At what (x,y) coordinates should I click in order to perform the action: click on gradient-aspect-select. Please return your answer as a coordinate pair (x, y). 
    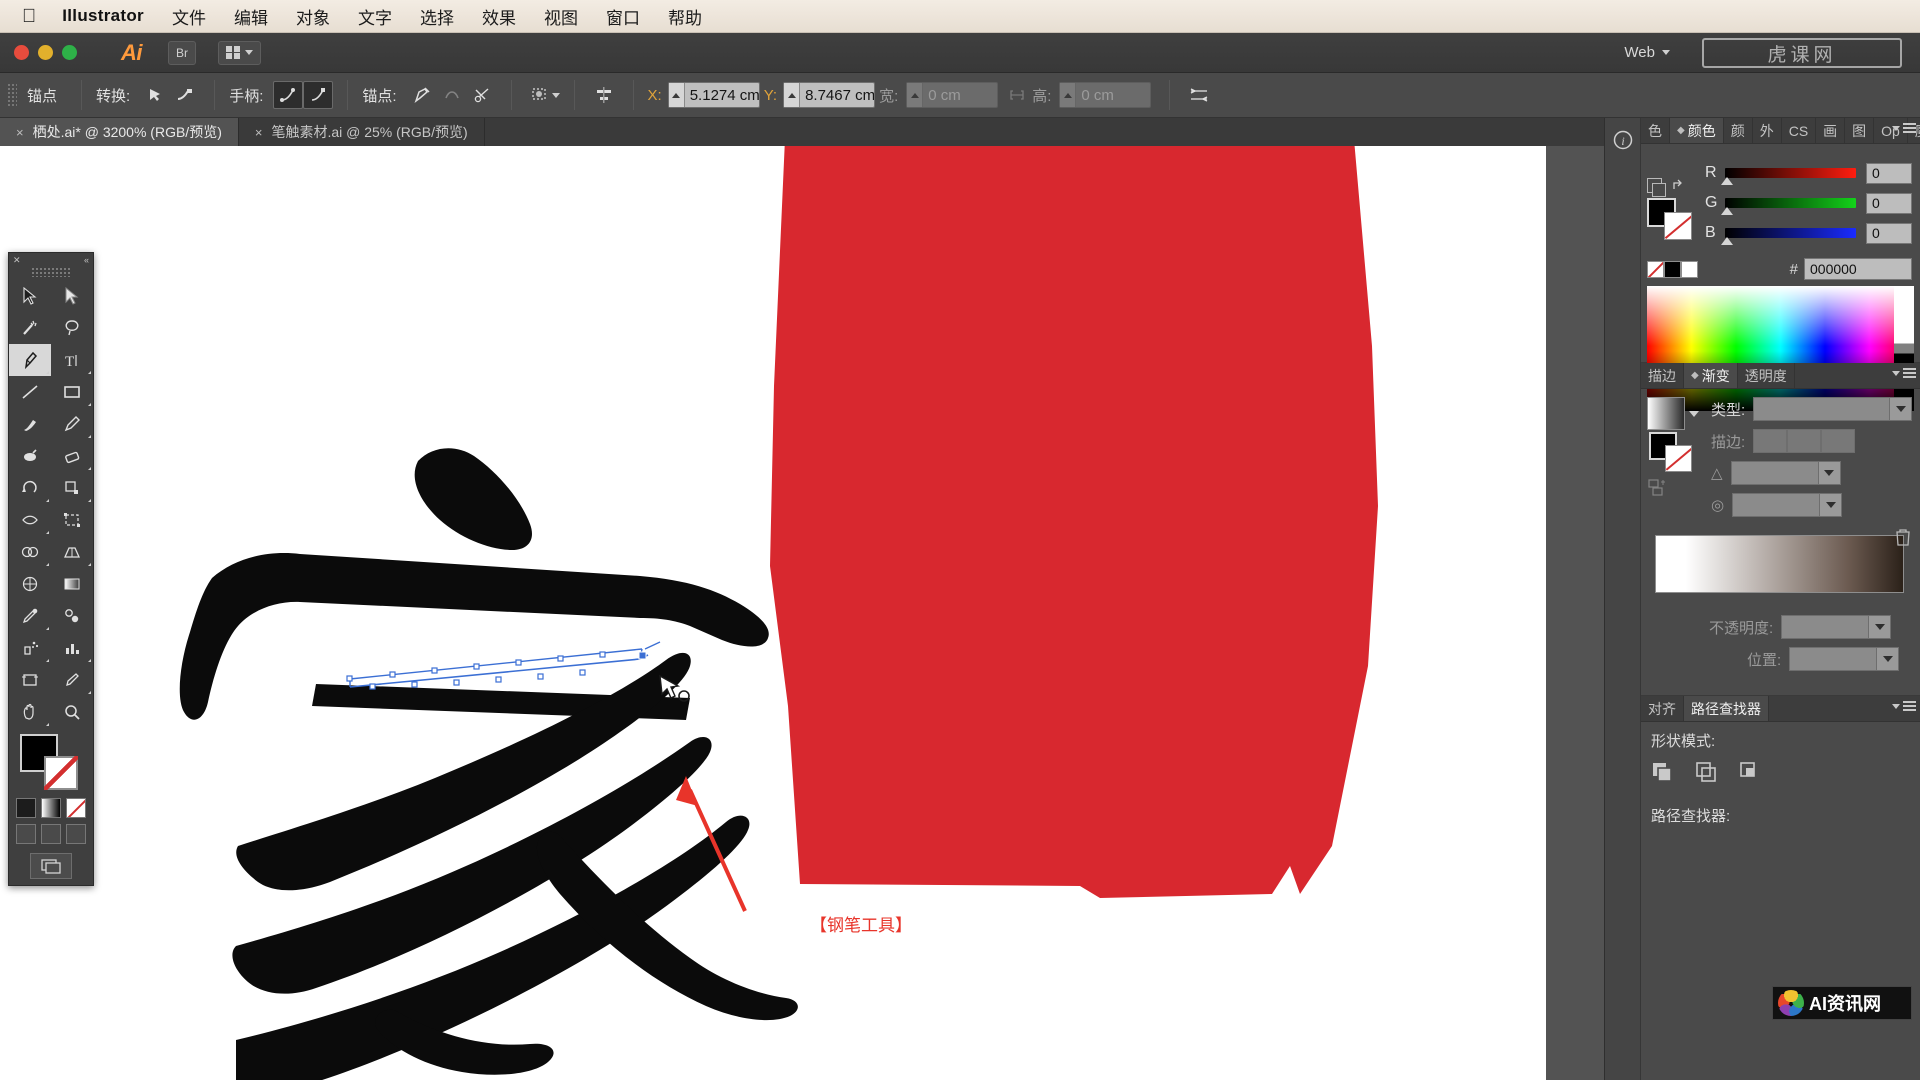
    Looking at the image, I should click on (1787, 505).